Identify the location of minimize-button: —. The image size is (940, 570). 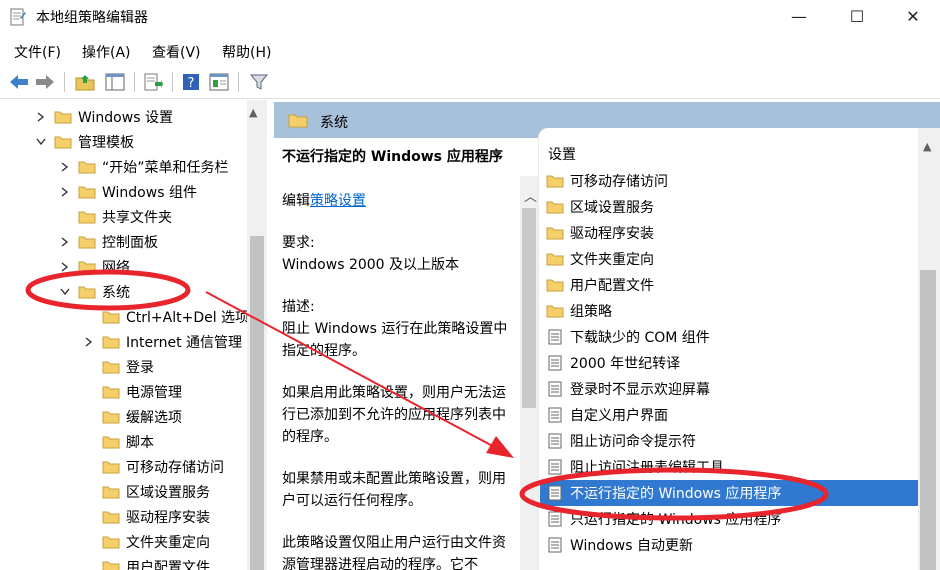
(799, 16).